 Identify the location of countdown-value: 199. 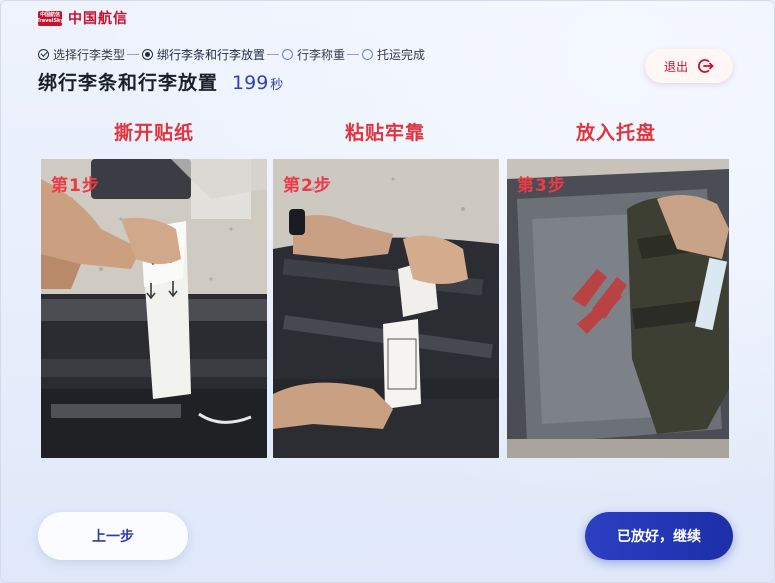
(250, 83).